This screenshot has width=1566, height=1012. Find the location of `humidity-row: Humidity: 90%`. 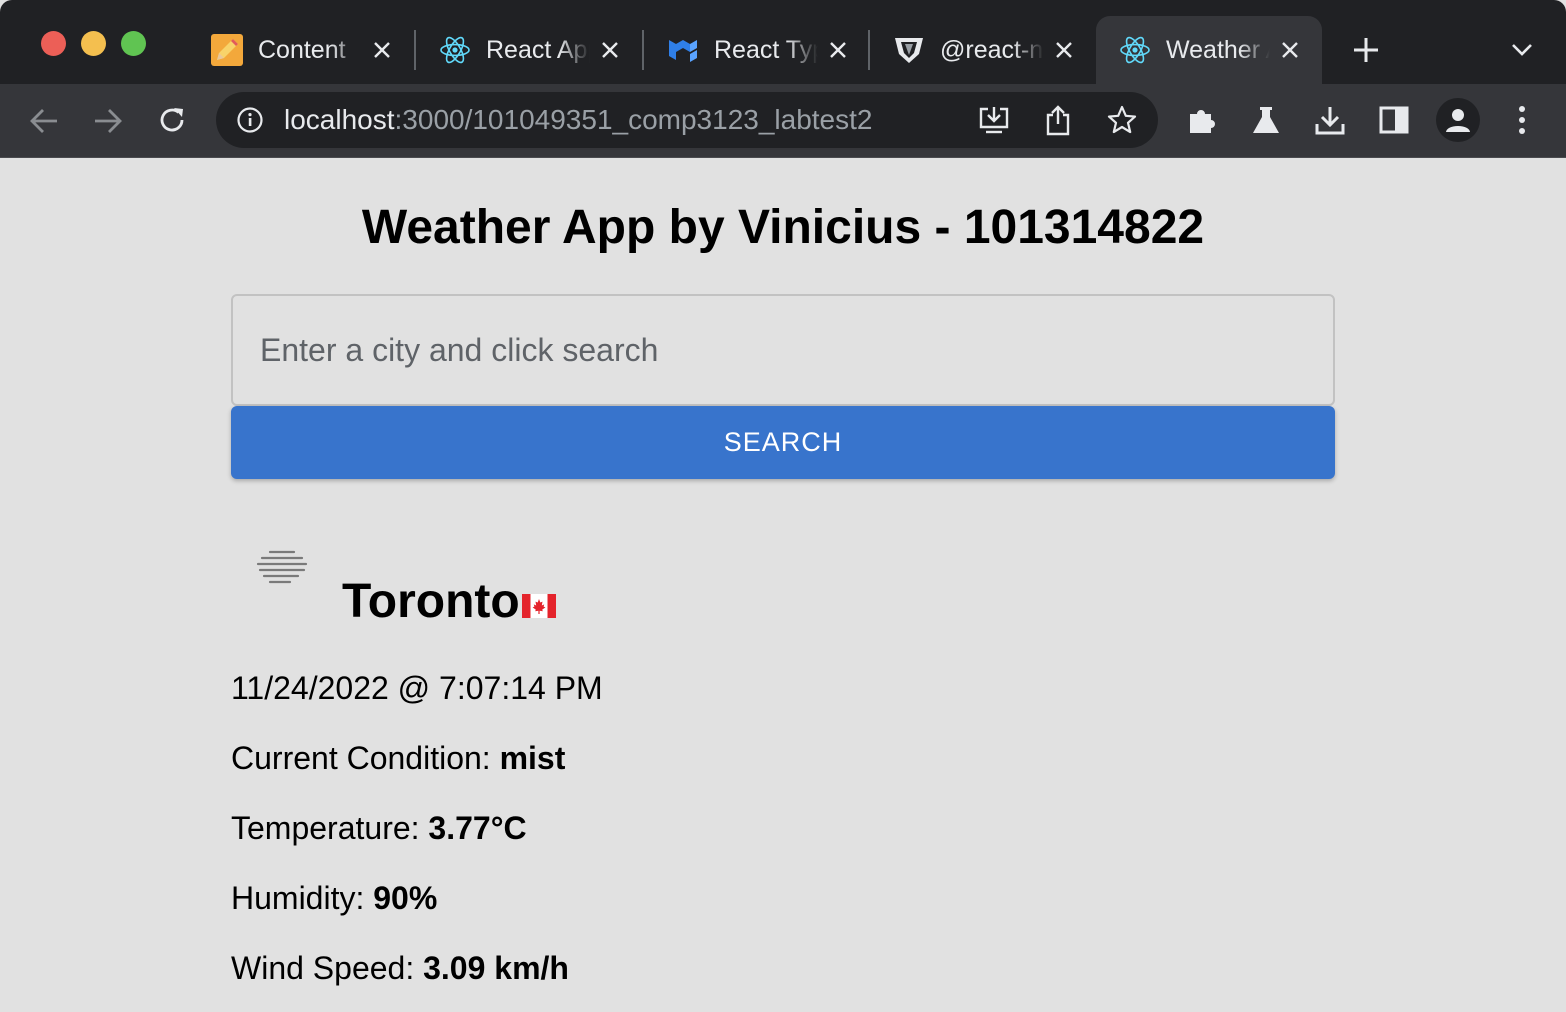

humidity-row: Humidity: 90% is located at coordinates (334, 898).